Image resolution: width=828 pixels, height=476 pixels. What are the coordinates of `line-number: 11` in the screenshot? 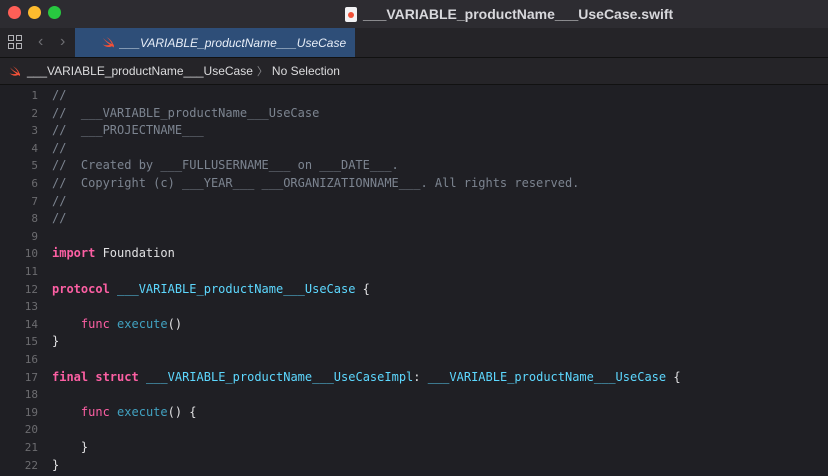 It's located at (31, 271).